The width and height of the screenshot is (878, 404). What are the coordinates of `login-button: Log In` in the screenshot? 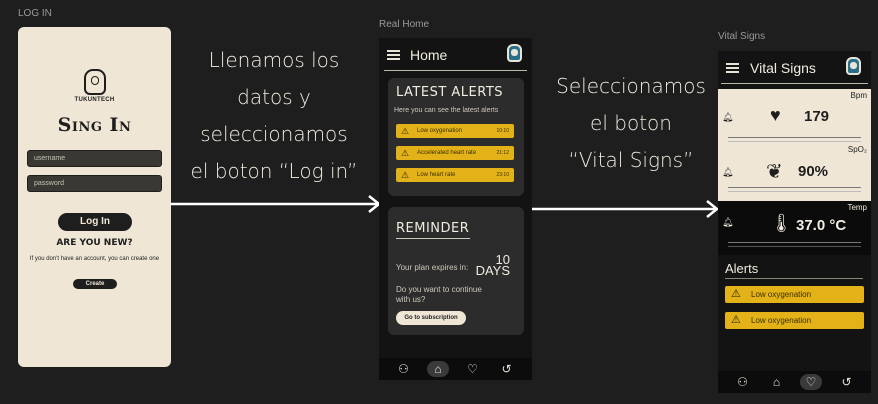 It's located at (95, 222).